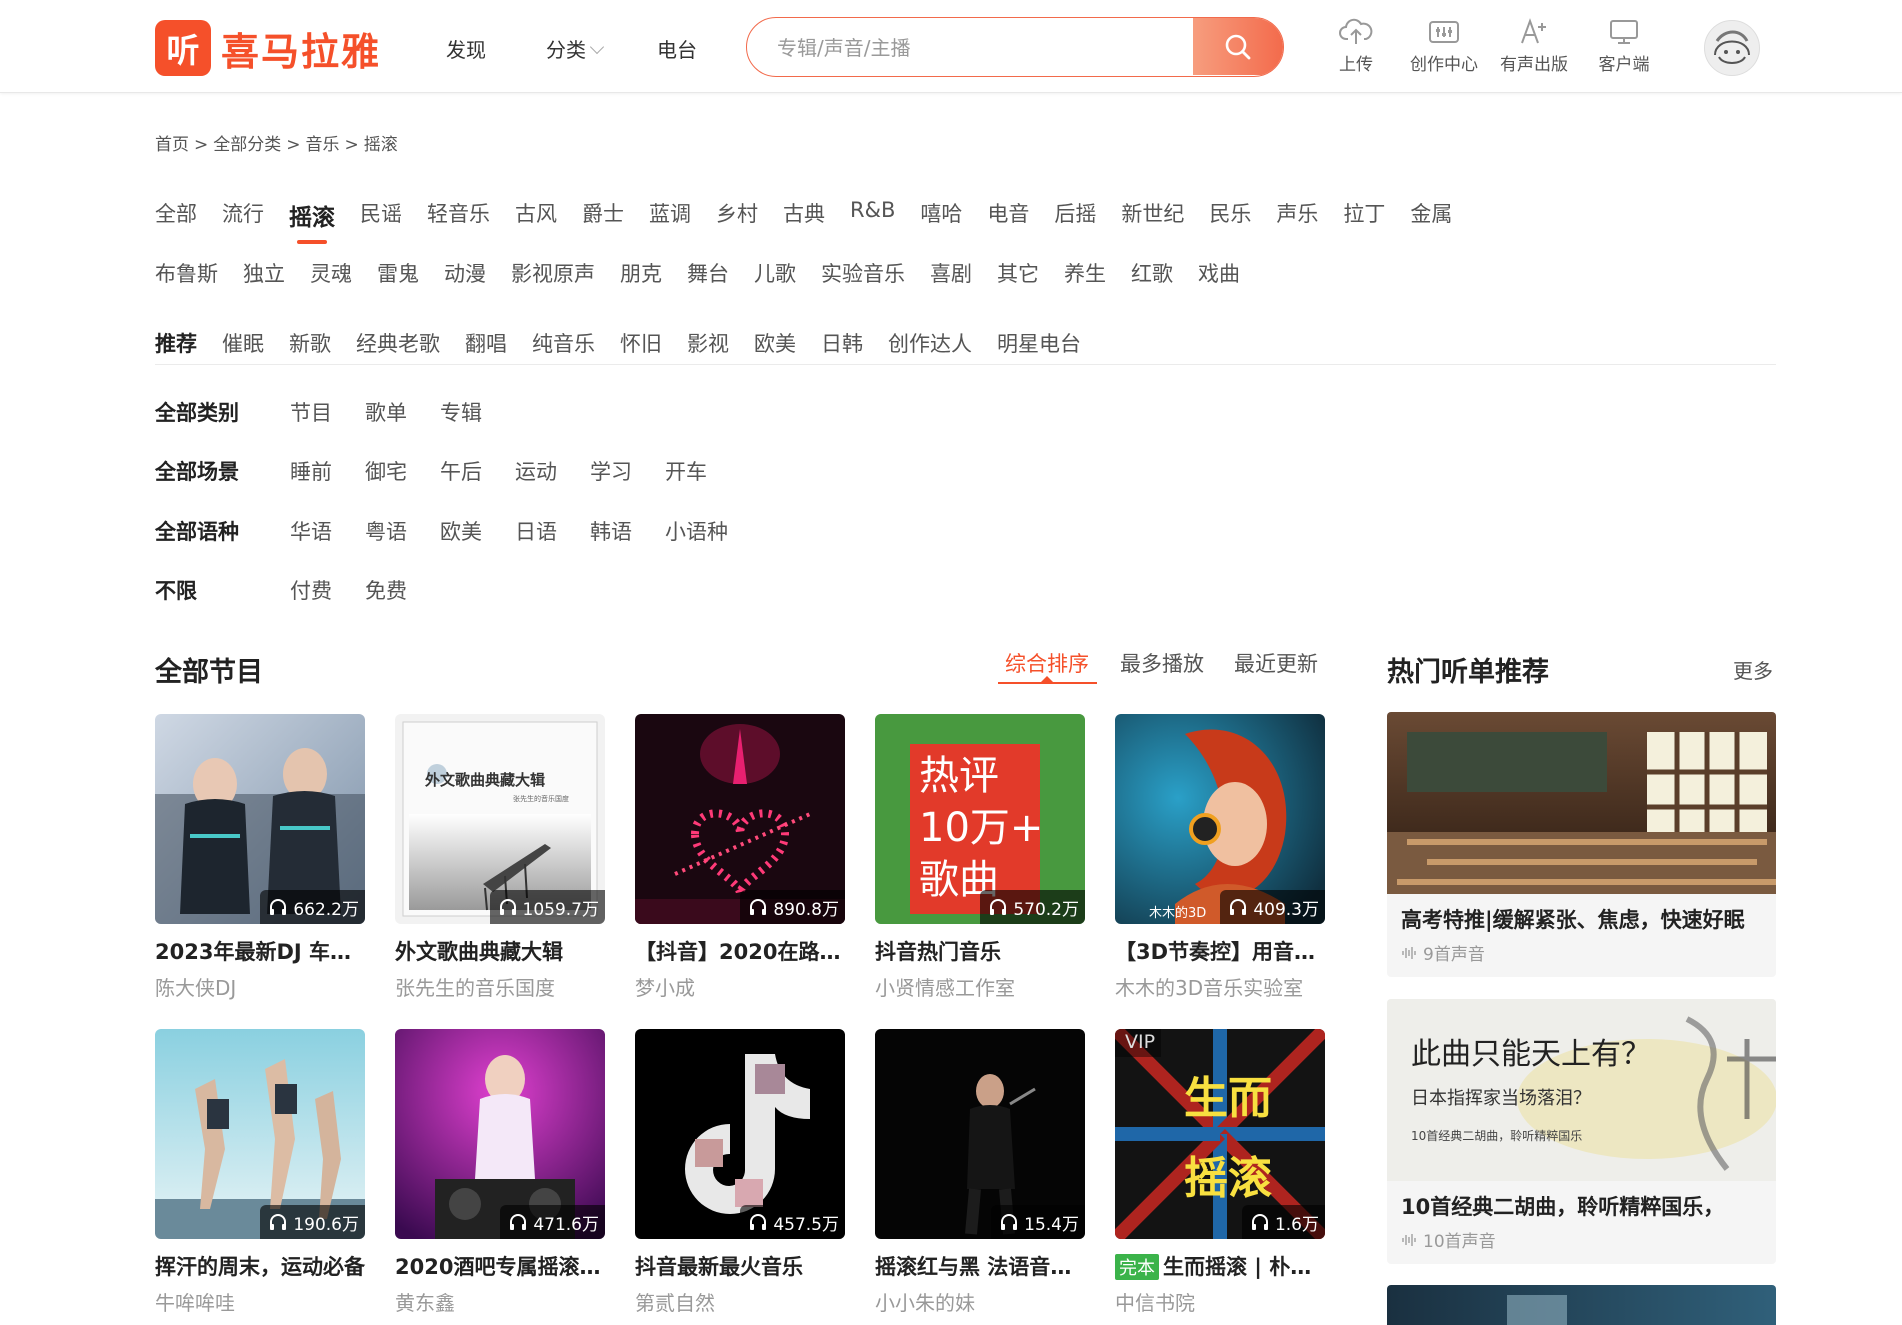 The image size is (1902, 1325). What do you see at coordinates (311, 412) in the screenshot?
I see `filter-option: 节目` at bounding box center [311, 412].